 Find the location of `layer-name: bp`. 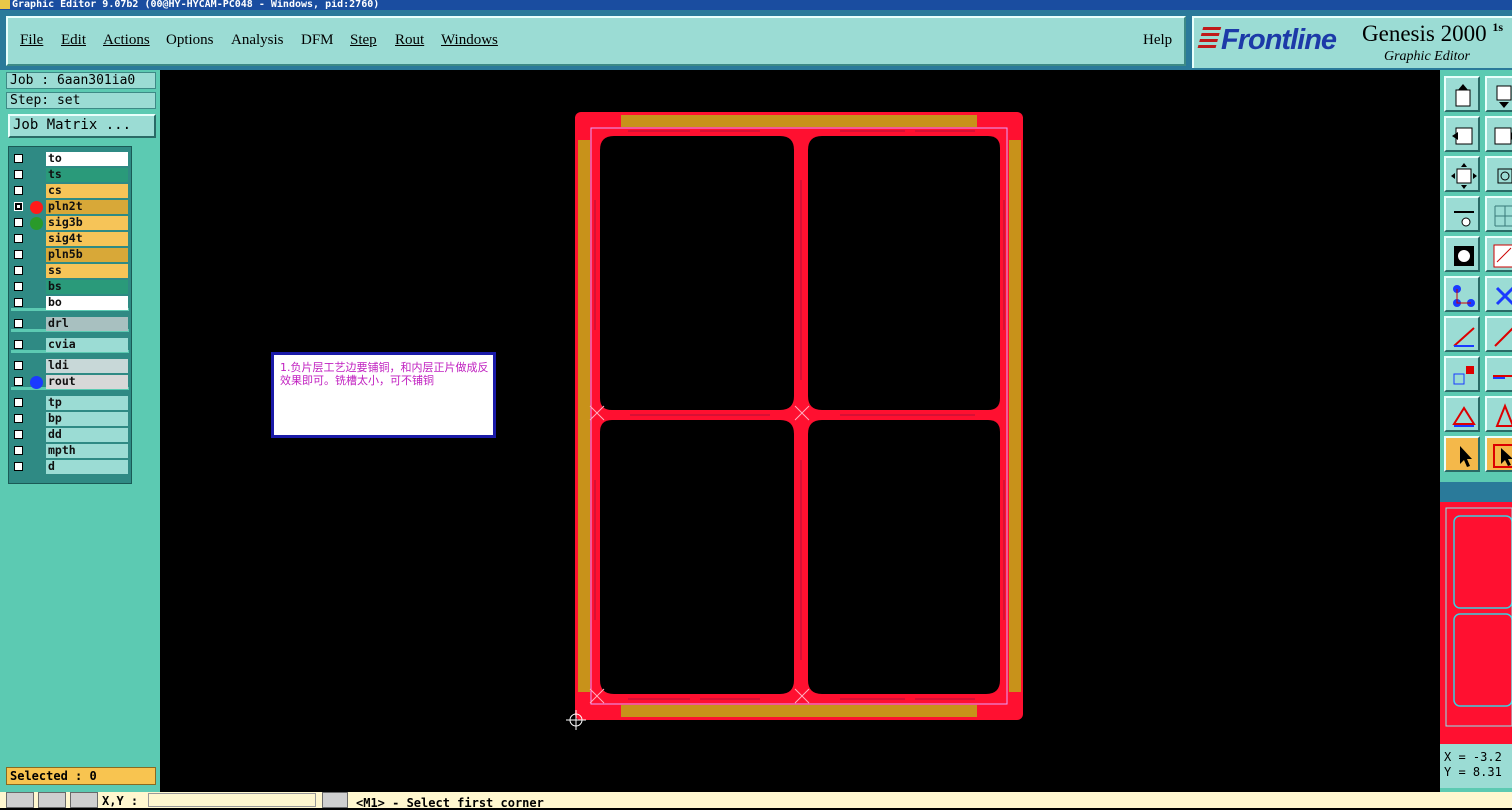

layer-name: bp is located at coordinates (87, 419).